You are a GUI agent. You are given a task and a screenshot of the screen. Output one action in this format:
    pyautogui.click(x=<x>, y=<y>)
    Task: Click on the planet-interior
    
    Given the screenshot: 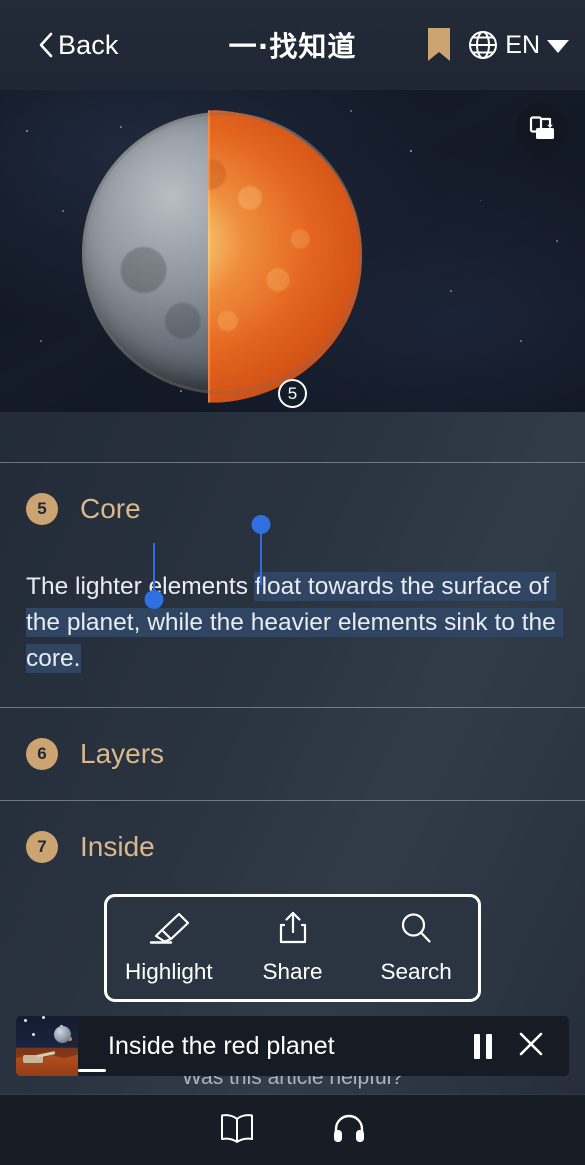 What is the action you would take?
    pyautogui.click(x=285, y=257)
    